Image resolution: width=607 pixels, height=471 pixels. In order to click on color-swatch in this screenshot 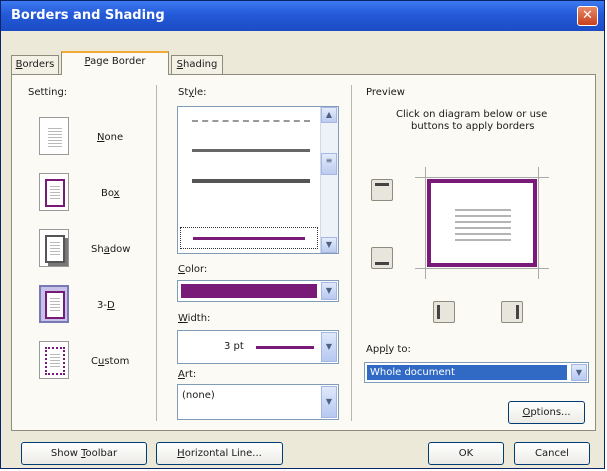, I will do `click(249, 291)`.